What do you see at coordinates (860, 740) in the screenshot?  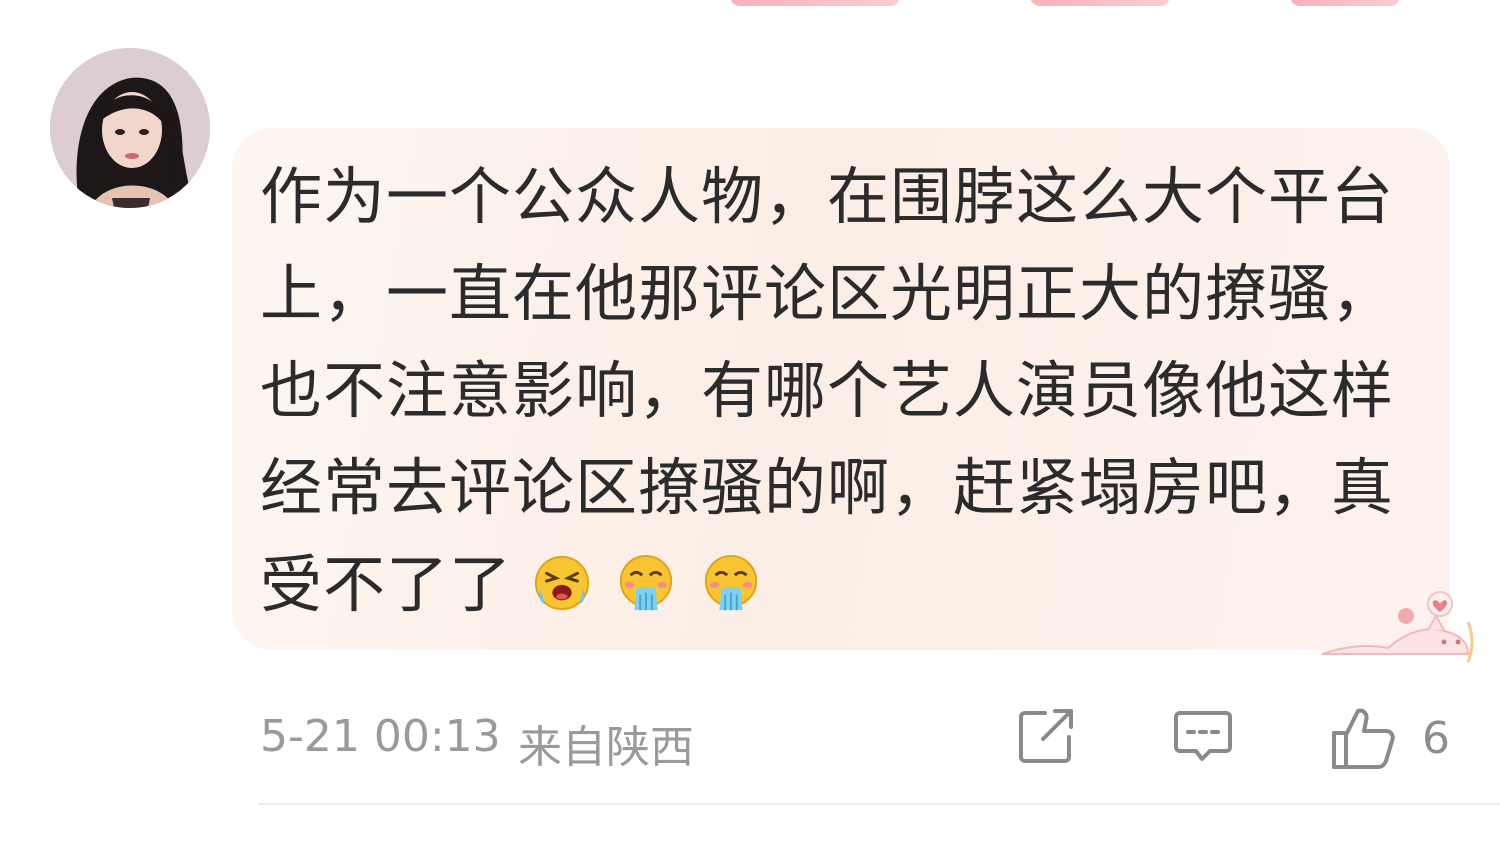 I see `comment-footer: 5-21 00:13 来自陕西 6` at bounding box center [860, 740].